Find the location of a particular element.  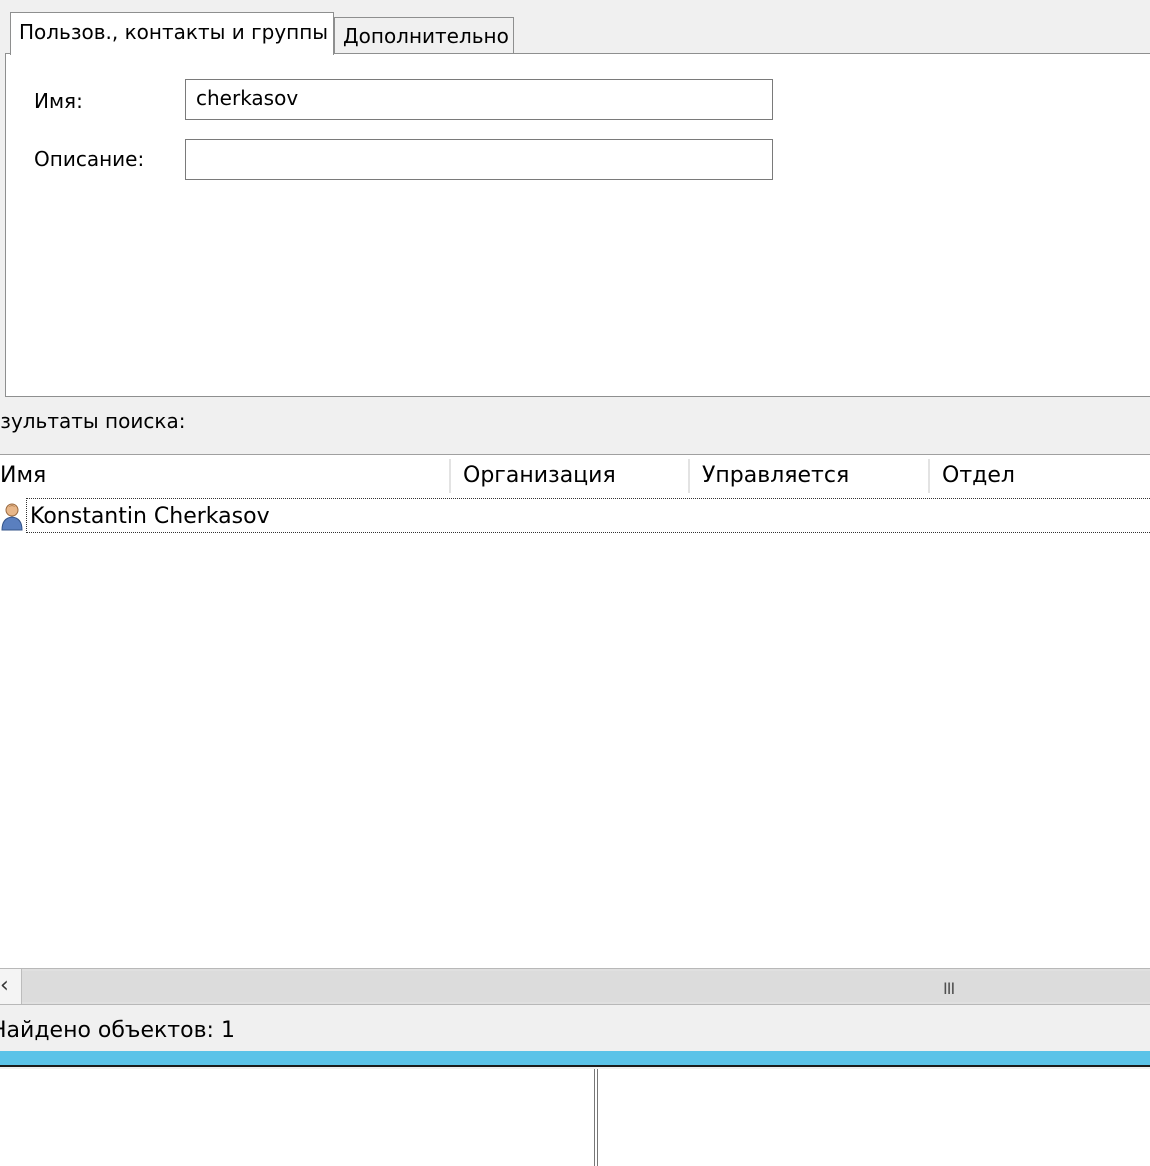

column-header-managed-by-label: Управляется is located at coordinates (776, 475).